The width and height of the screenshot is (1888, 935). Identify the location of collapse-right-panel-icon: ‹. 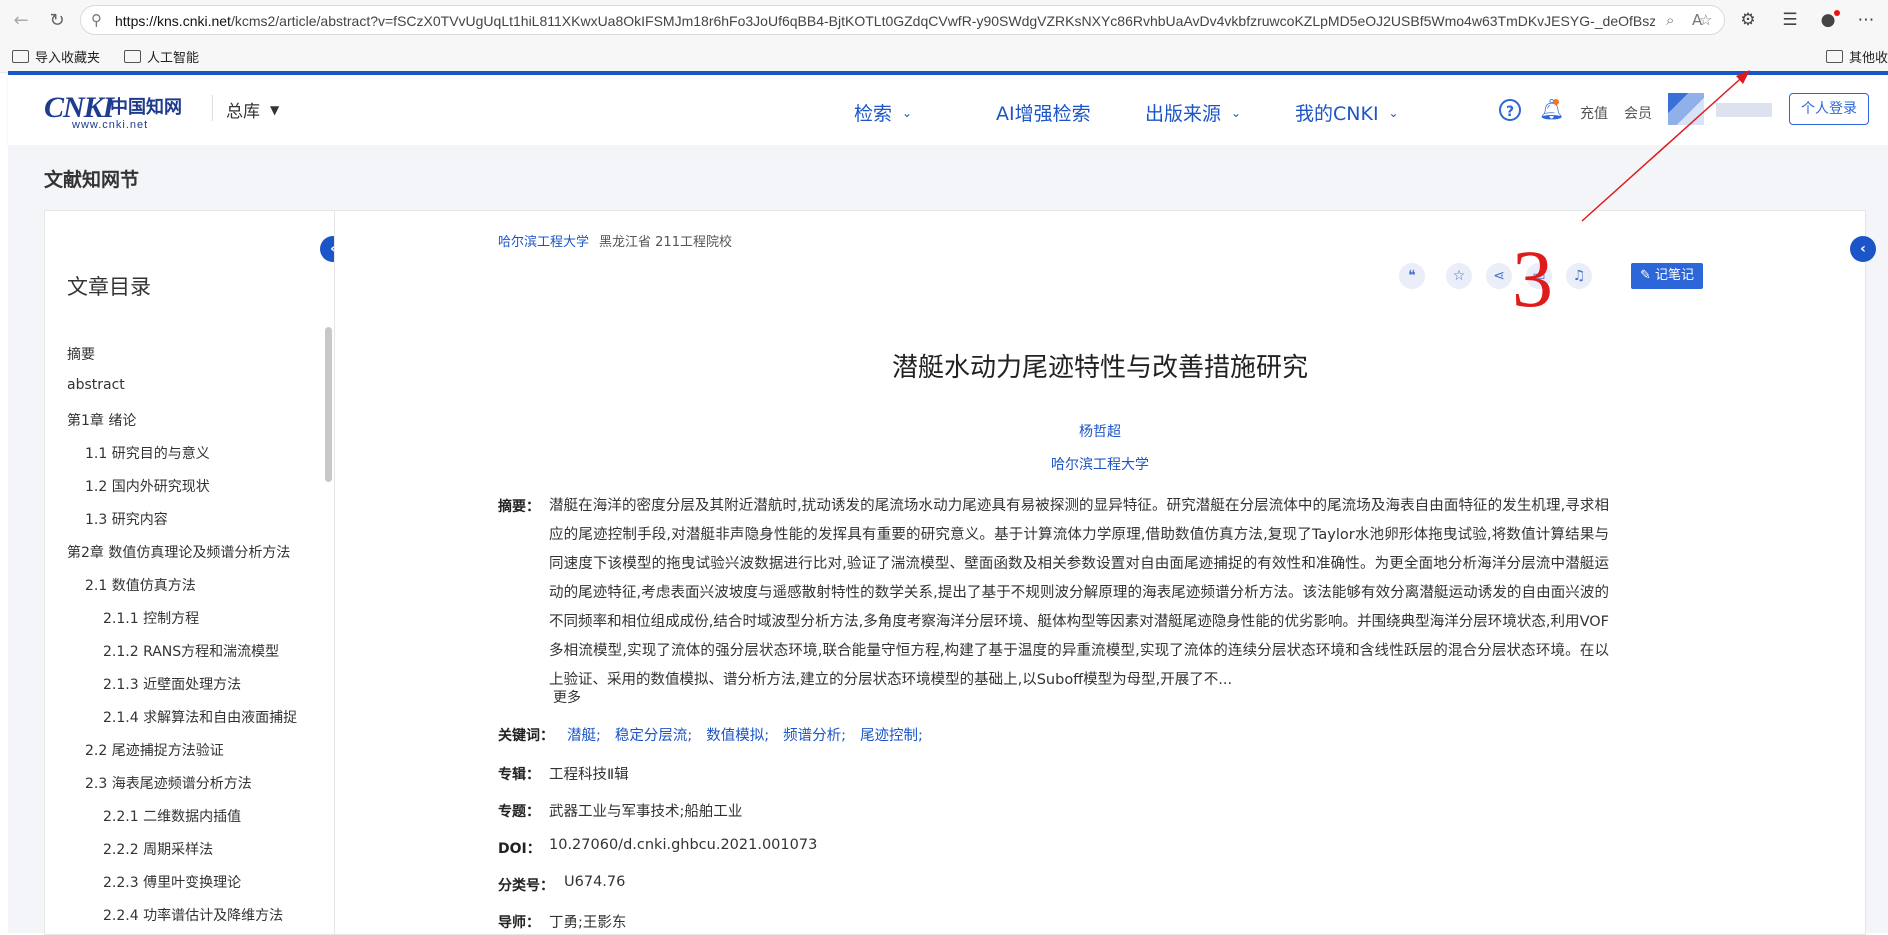
(1863, 249).